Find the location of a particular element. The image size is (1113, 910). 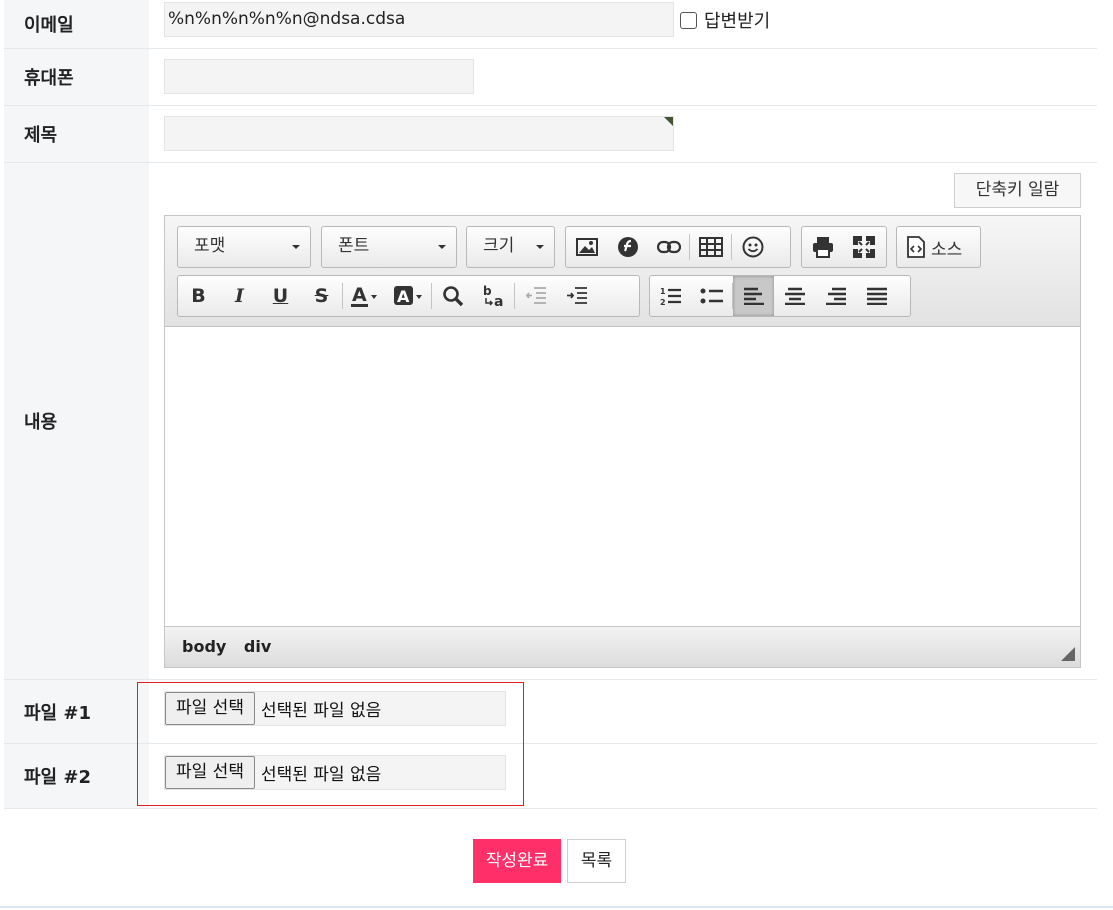

align-left-button is located at coordinates (753, 296).